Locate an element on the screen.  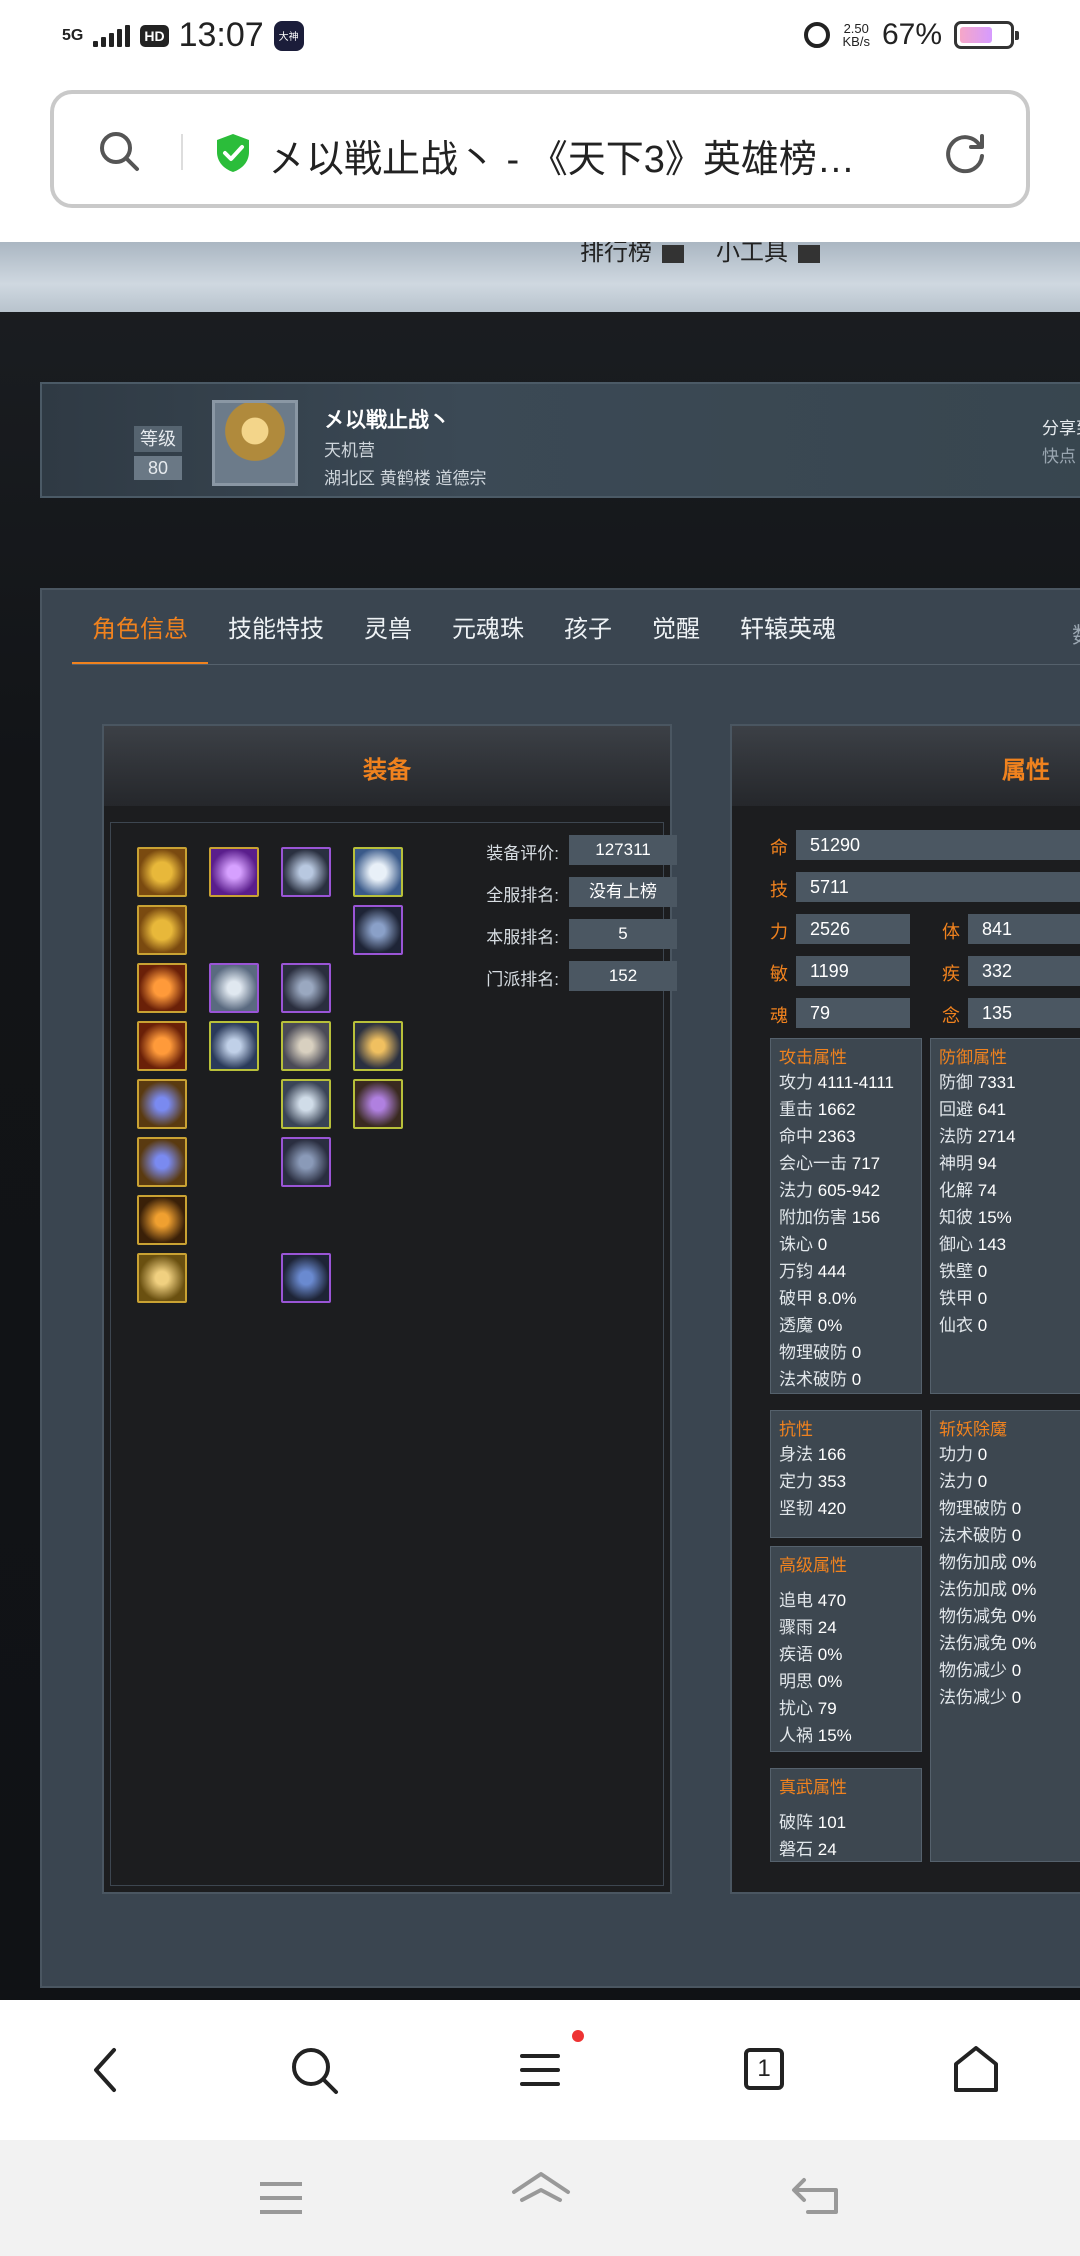
attribute-line: 破阵 101 is located at coordinates (812, 1822).